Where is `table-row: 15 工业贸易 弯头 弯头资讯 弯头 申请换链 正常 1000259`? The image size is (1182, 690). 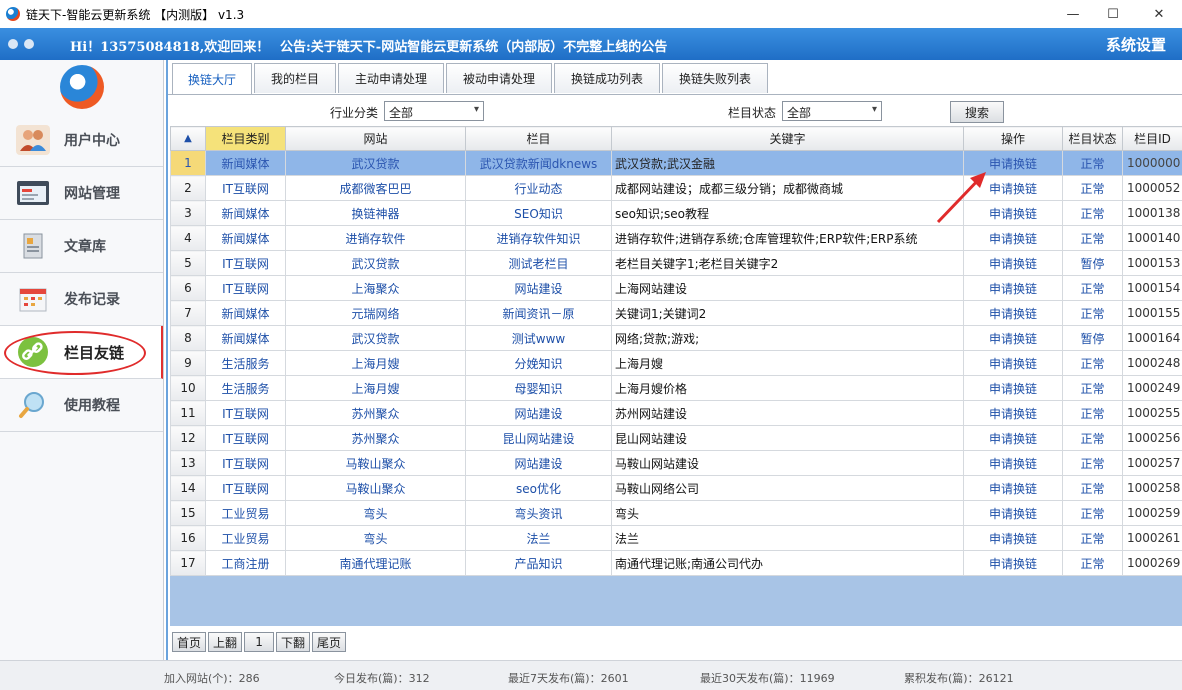
table-row: 15 工业贸易 弯头 弯头资讯 弯头 申请换链 正常 1000259 is located at coordinates (676, 513).